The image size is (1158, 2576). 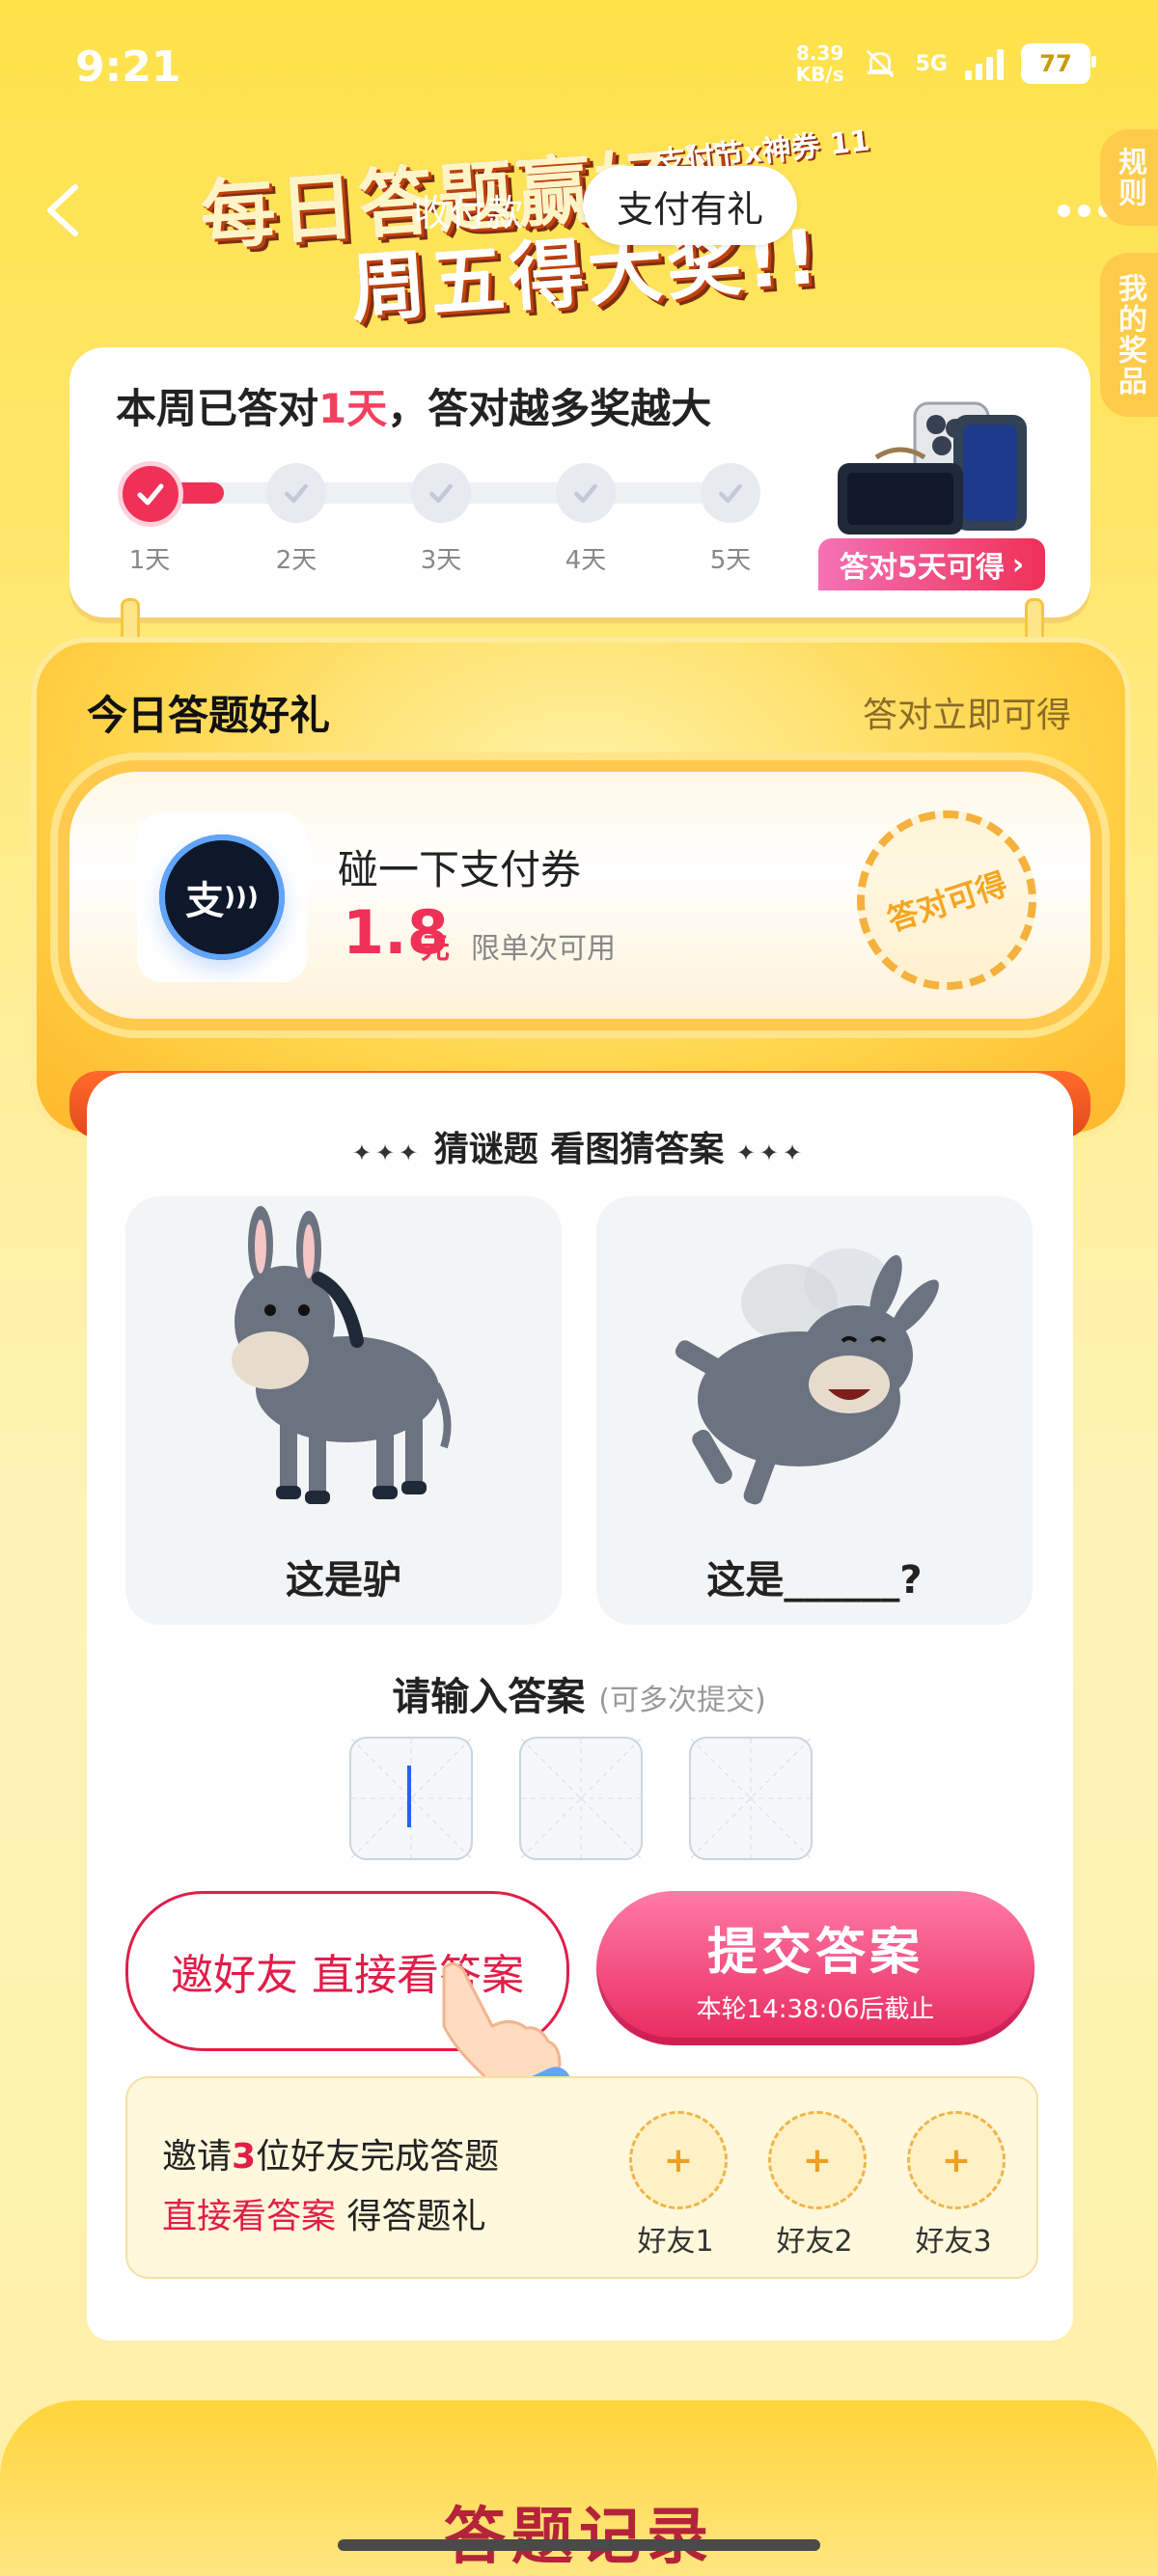 I want to click on coupon-logo-box: 支))), so click(x=222, y=897).